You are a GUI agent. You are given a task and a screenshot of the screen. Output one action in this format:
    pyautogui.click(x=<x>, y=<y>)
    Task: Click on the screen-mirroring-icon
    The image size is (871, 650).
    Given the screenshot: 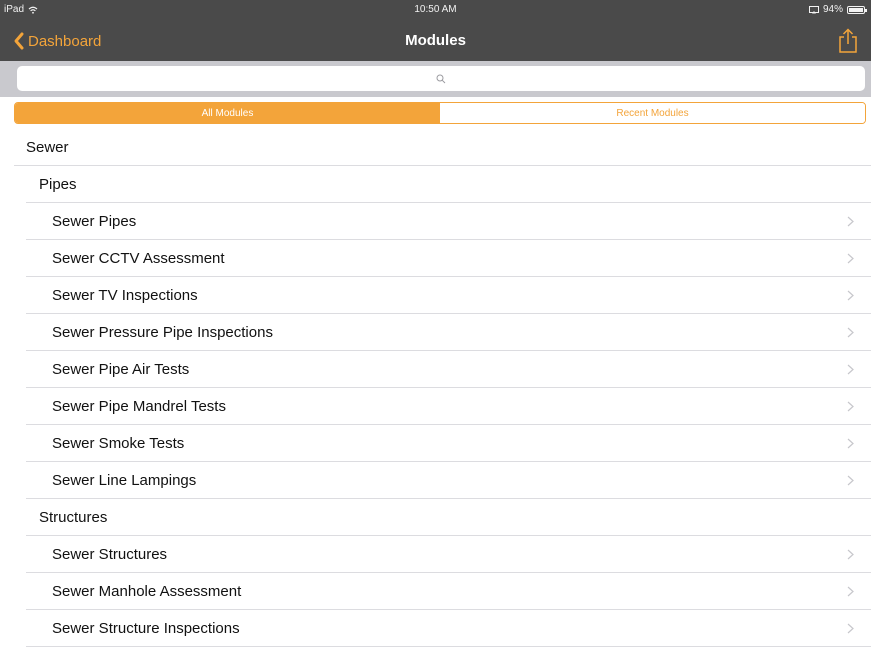 What is the action you would take?
    pyautogui.click(x=813, y=9)
    